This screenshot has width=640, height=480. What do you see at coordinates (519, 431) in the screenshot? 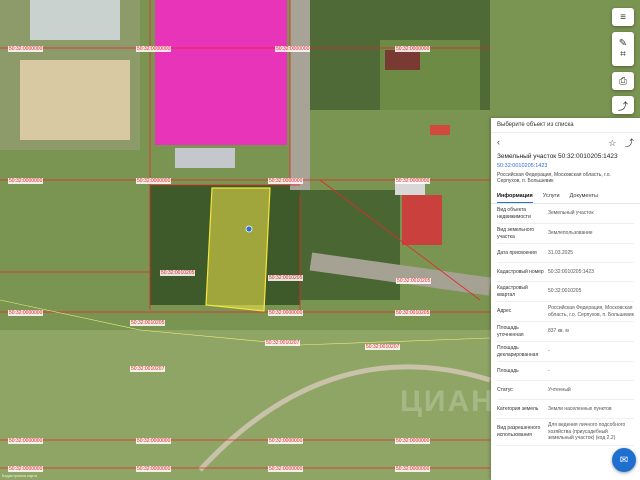
I see `info-key: Вид разрешенного использования` at bounding box center [519, 431].